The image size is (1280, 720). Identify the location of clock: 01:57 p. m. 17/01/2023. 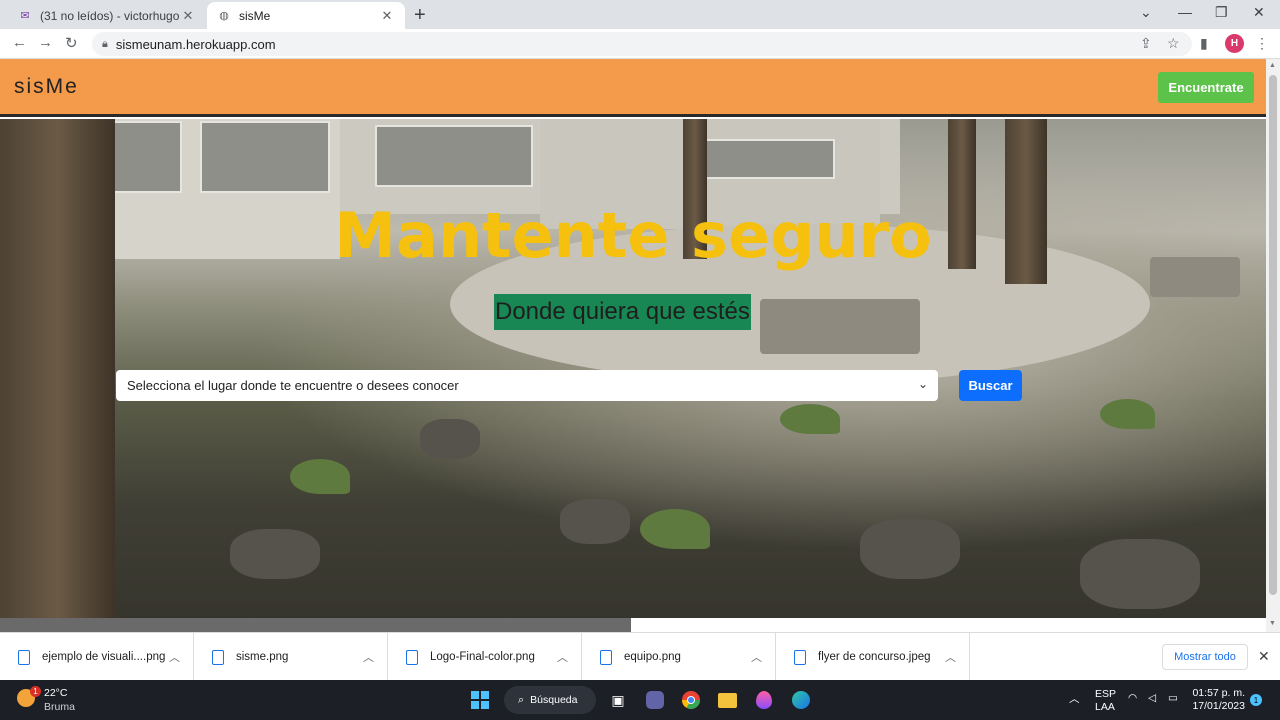
(1217, 700).